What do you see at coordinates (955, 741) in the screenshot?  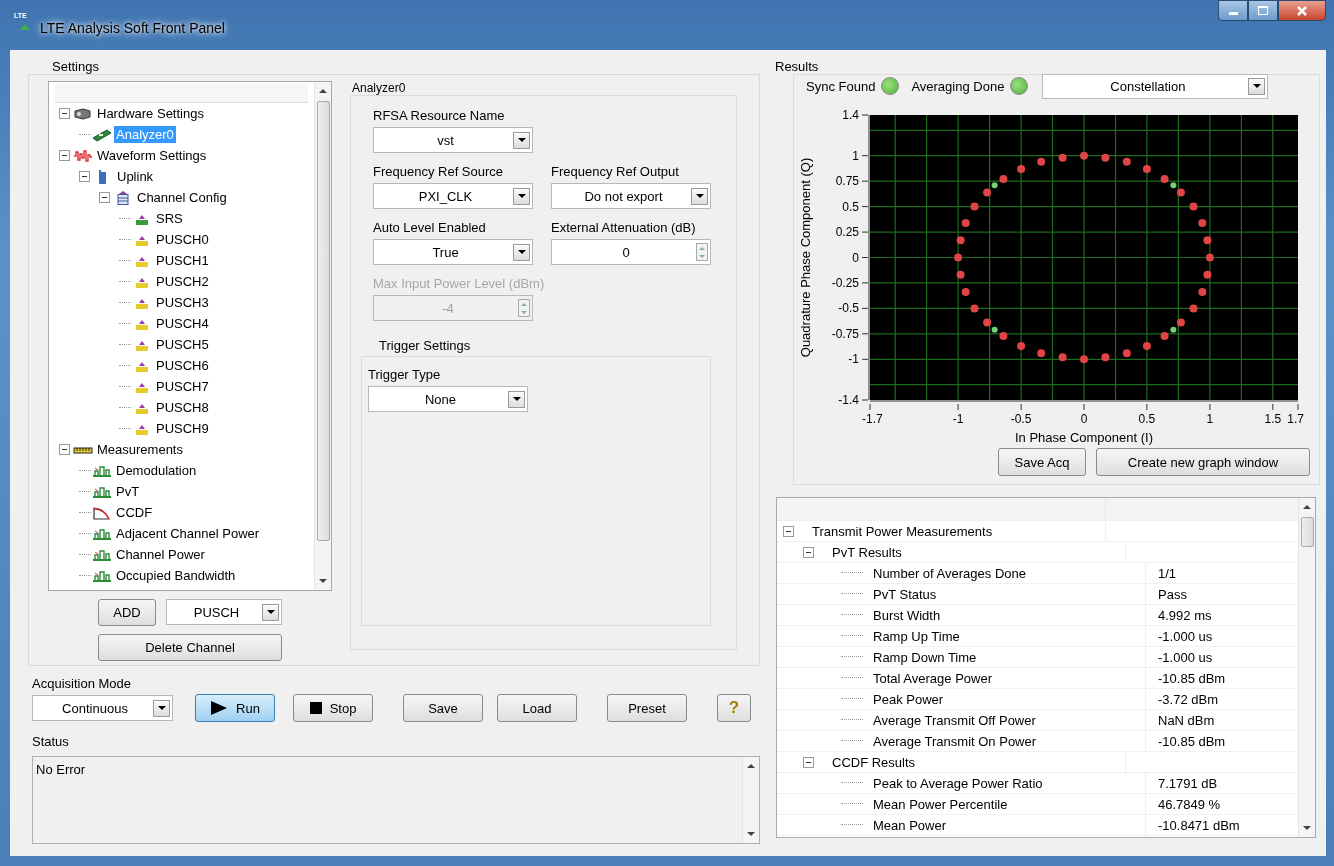 I see `table-cell: Average Transmit On Power` at bounding box center [955, 741].